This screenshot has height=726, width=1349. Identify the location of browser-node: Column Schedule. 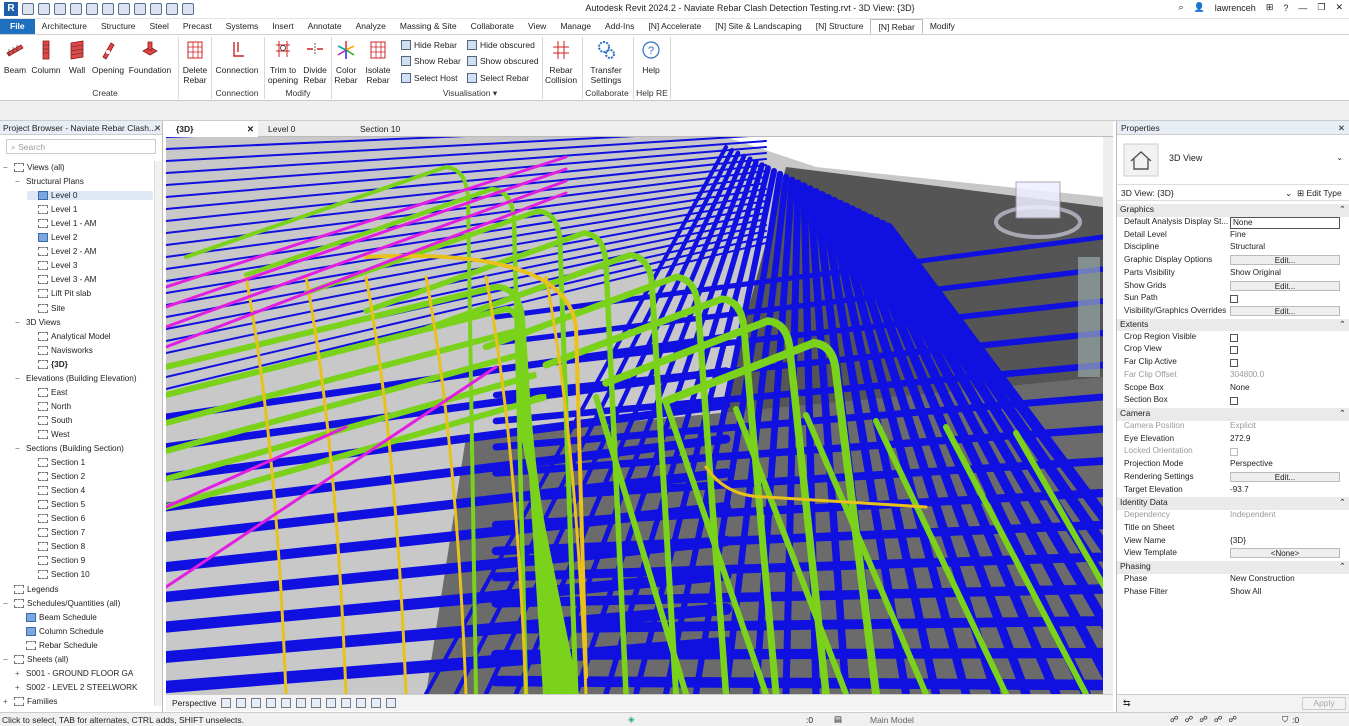
(84, 631).